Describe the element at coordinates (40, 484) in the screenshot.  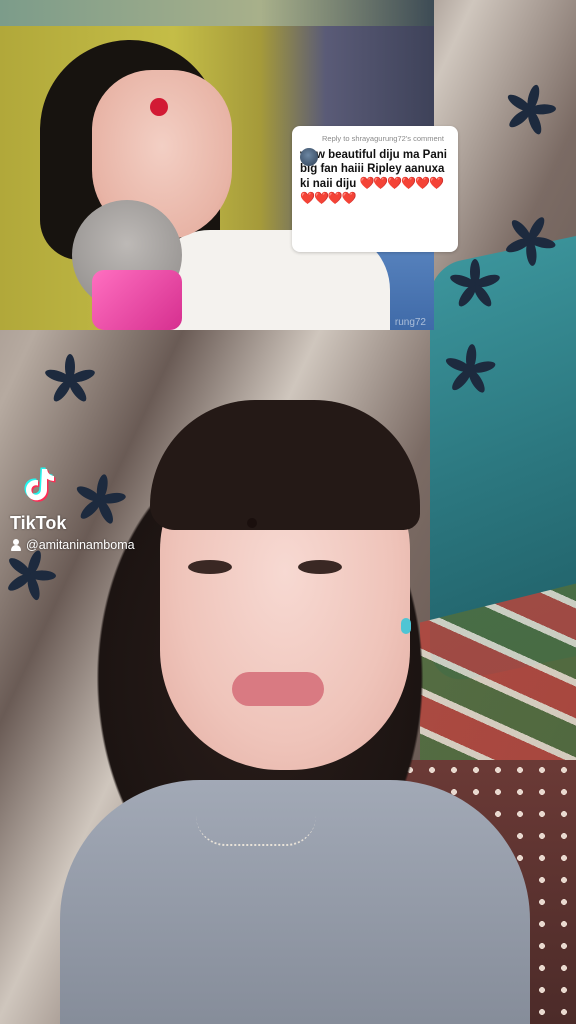
I see `tiktok-logo-icon` at that location.